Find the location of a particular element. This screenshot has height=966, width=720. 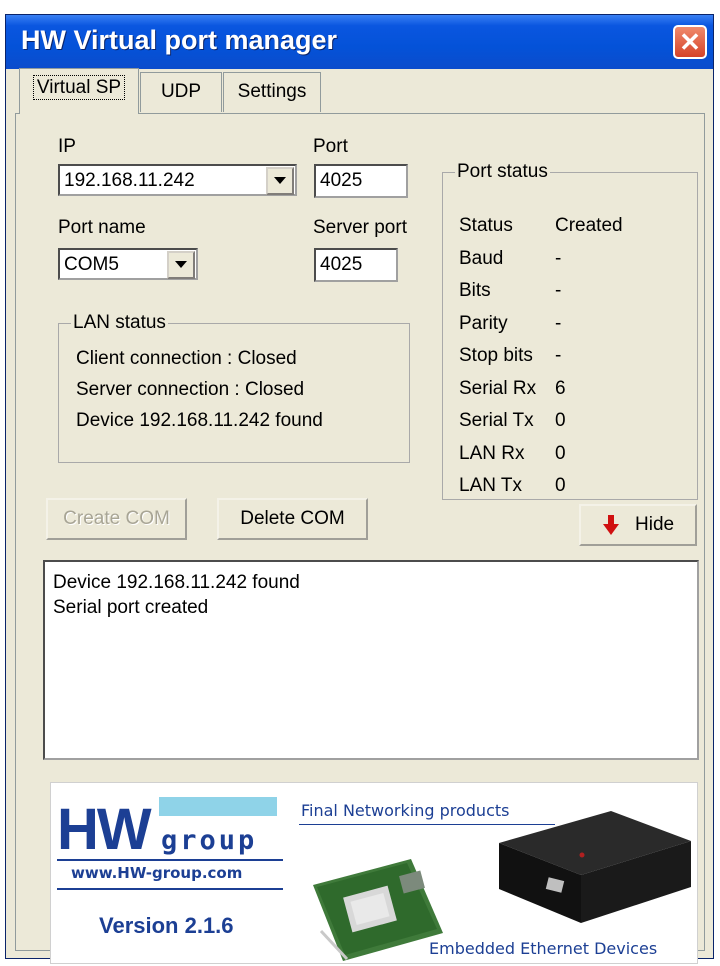

delete-com-label: Delete COM is located at coordinates (292, 518).